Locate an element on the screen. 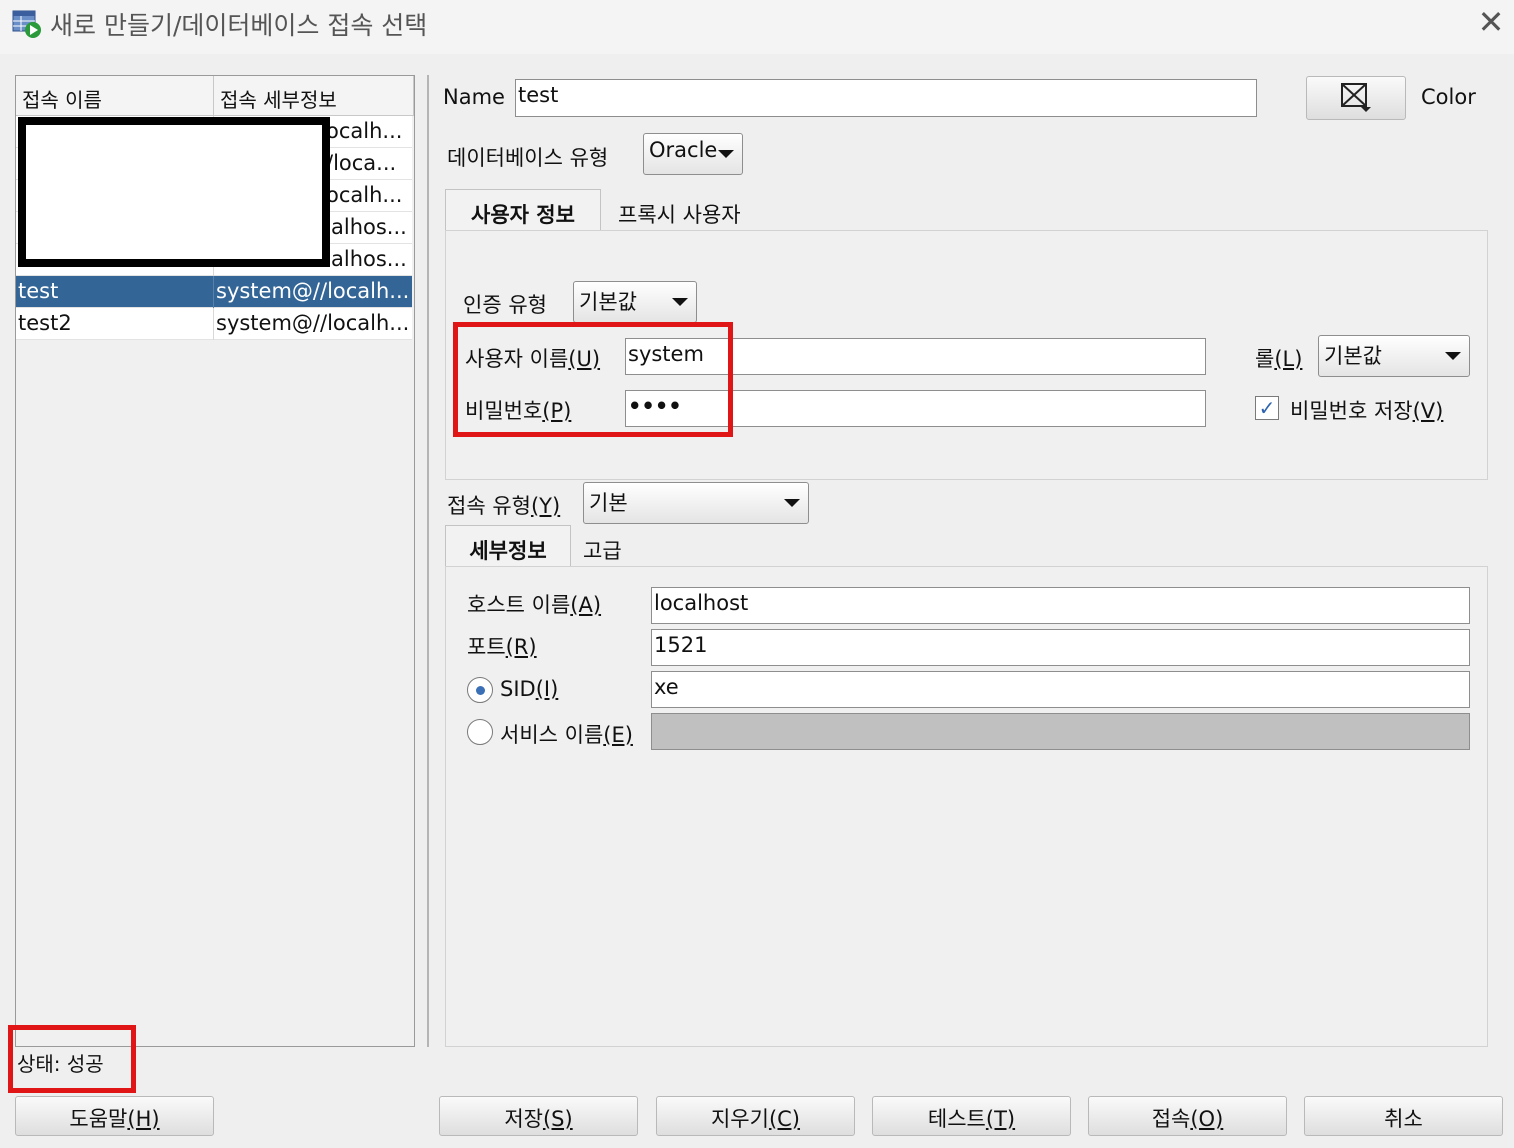 The image size is (1514, 1148). column-header-name: 접속 이름 is located at coordinates (115, 96).